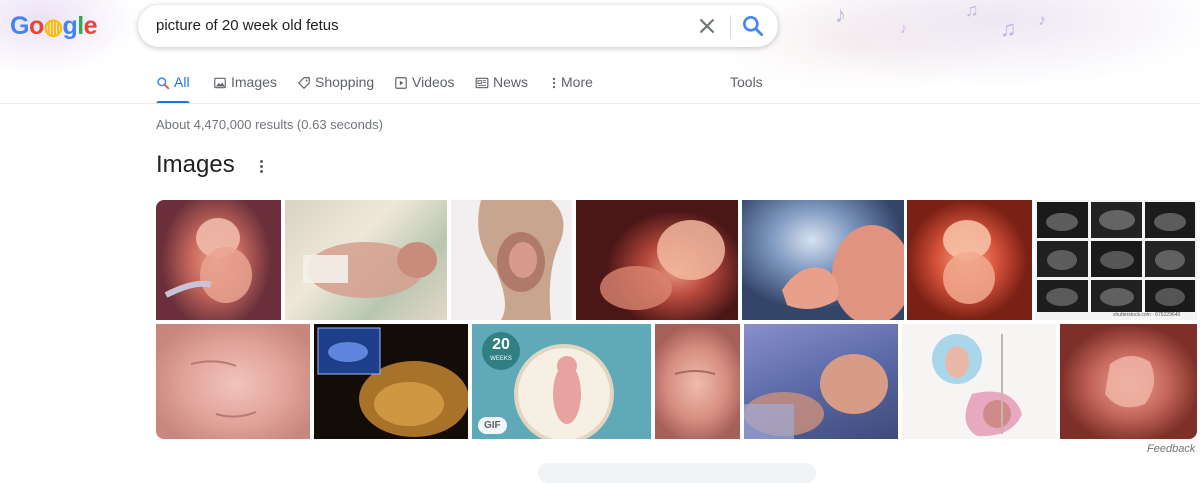 Image resolution: width=1200 pixels, height=483 pixels. What do you see at coordinates (182, 82) in the screenshot?
I see `tab-label: All` at bounding box center [182, 82].